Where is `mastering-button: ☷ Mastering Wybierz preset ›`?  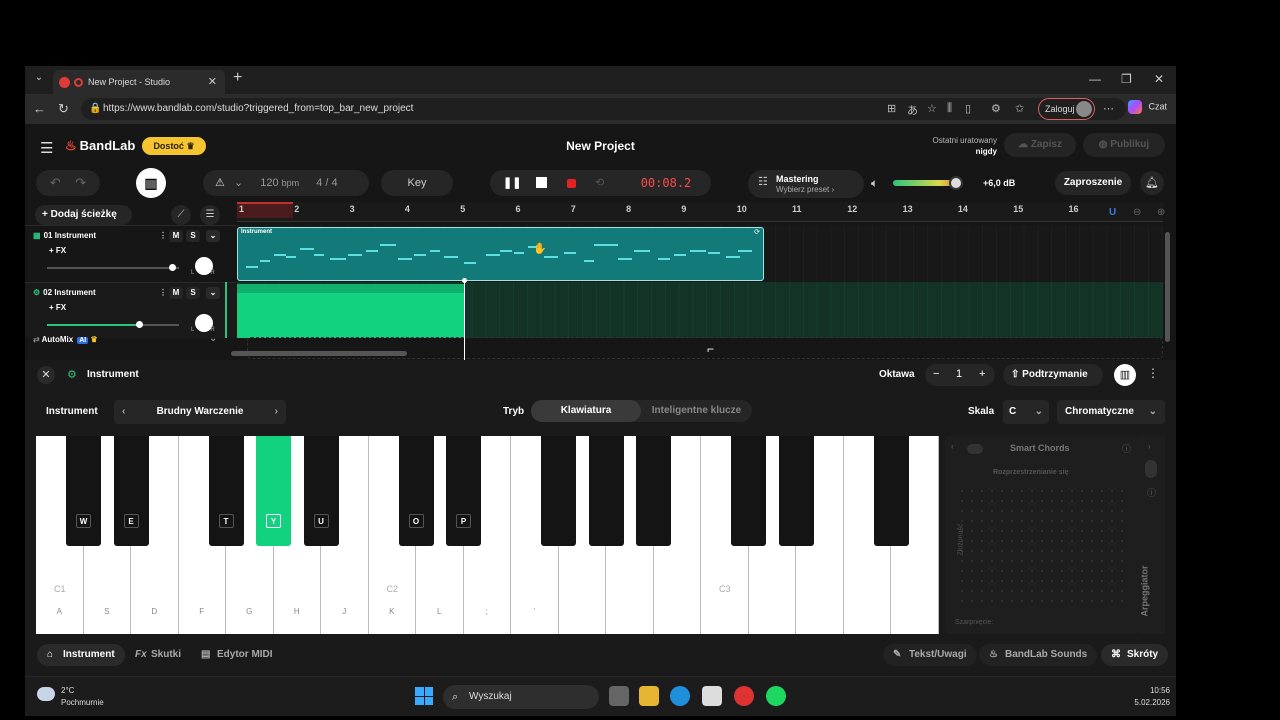
mastering-button: ☷ Mastering Wybierz preset › is located at coordinates (806, 184).